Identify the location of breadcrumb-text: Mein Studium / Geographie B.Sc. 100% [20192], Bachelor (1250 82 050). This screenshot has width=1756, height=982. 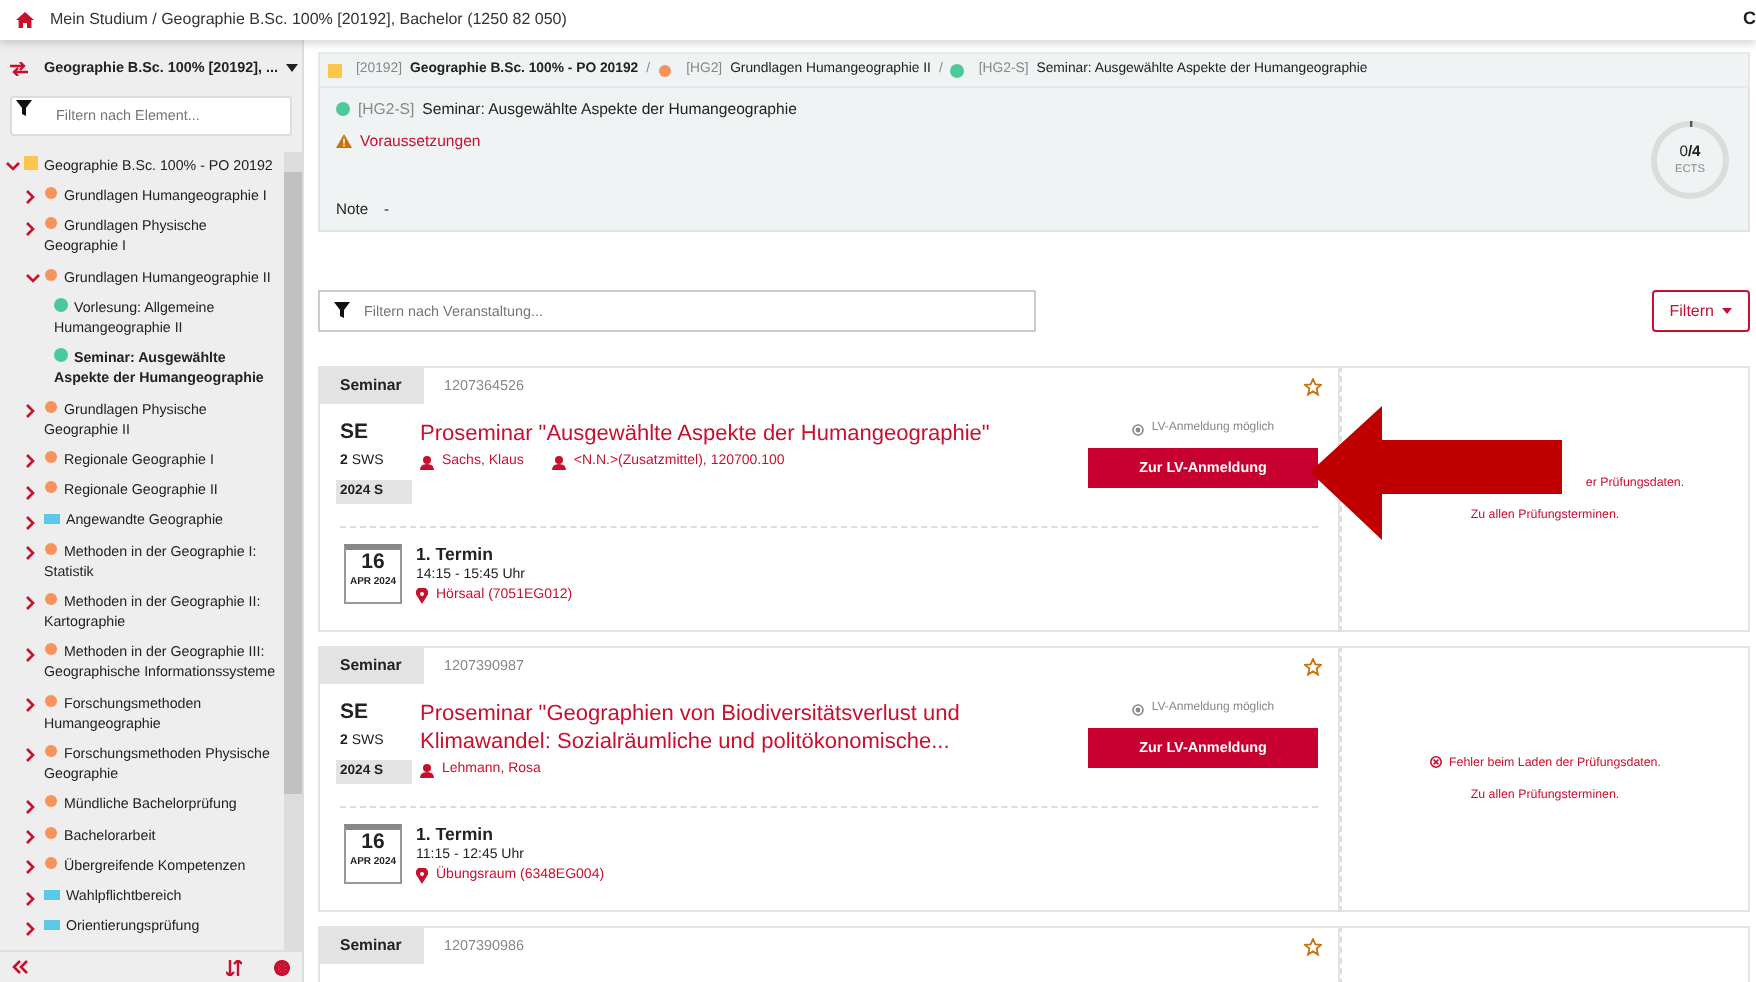
(309, 20).